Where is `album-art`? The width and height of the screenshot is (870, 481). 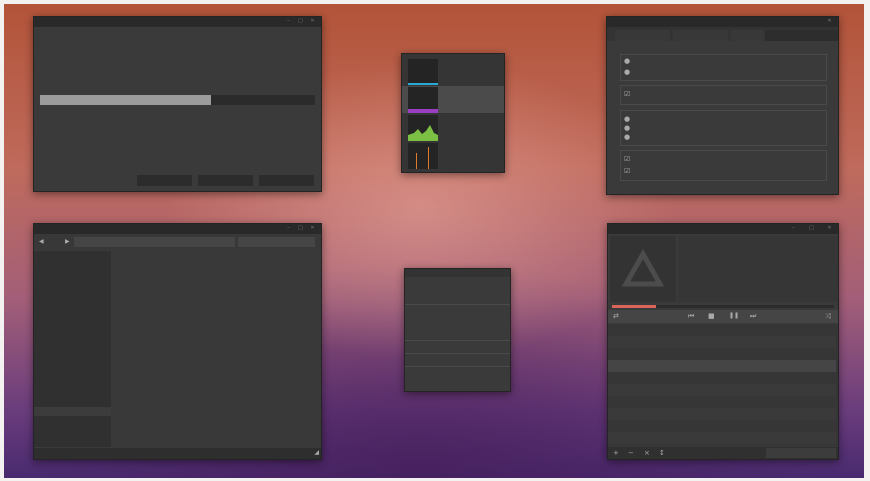 album-art is located at coordinates (643, 269).